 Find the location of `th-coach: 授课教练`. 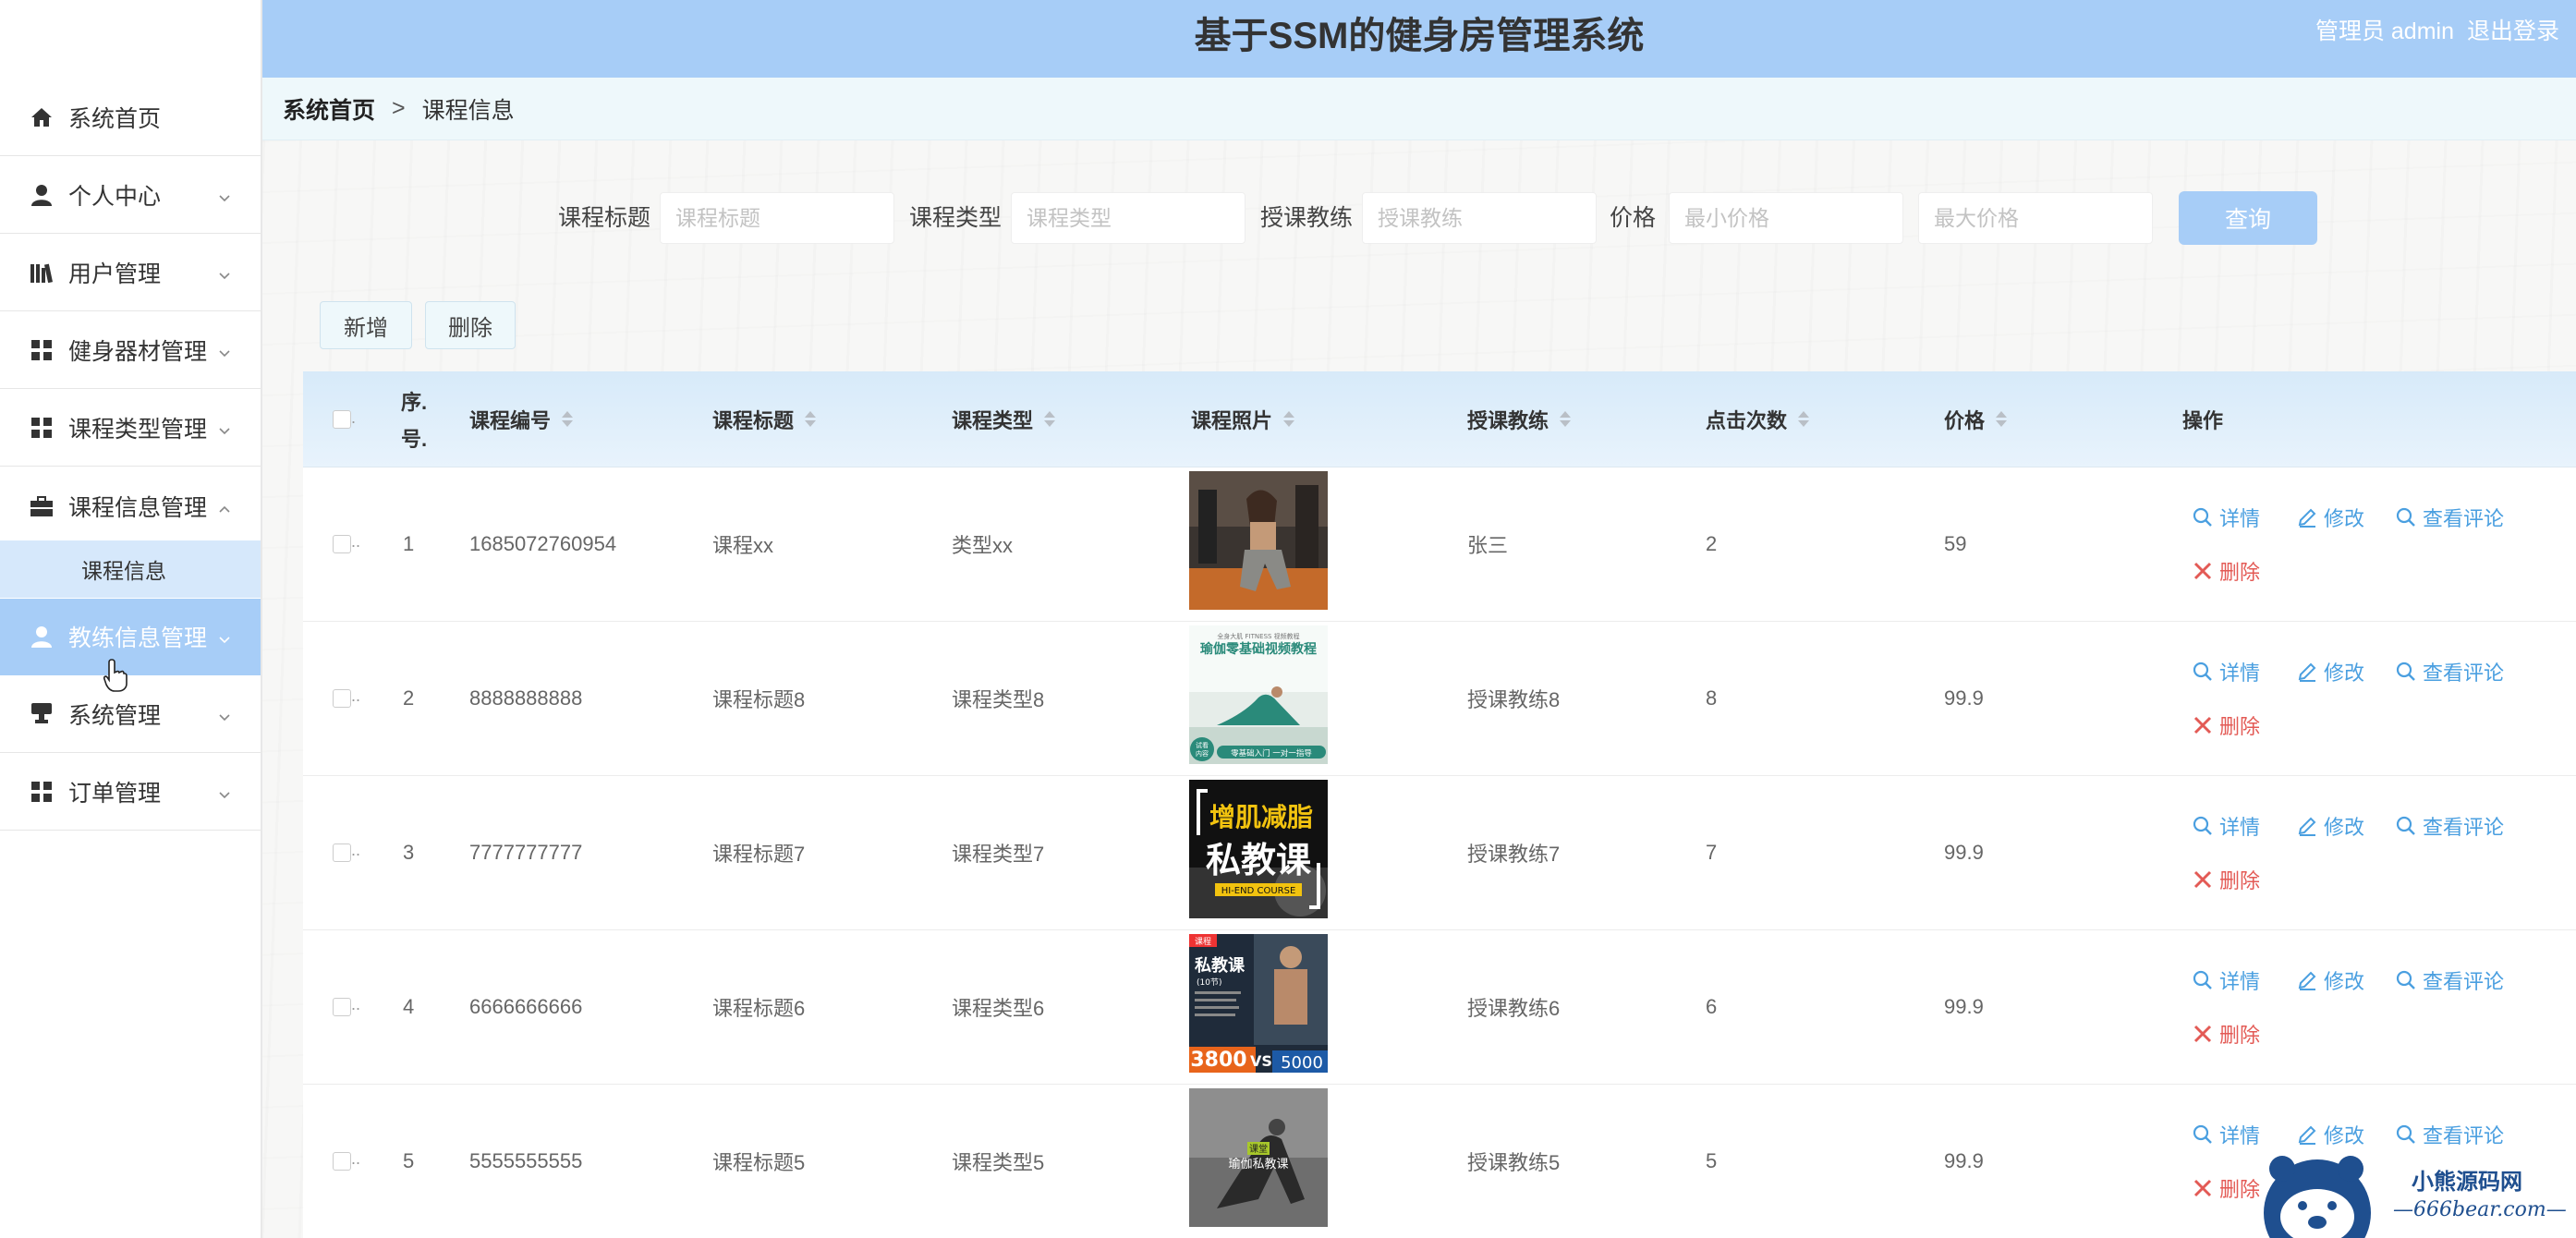

th-coach: 授课教练 is located at coordinates (1519, 419).